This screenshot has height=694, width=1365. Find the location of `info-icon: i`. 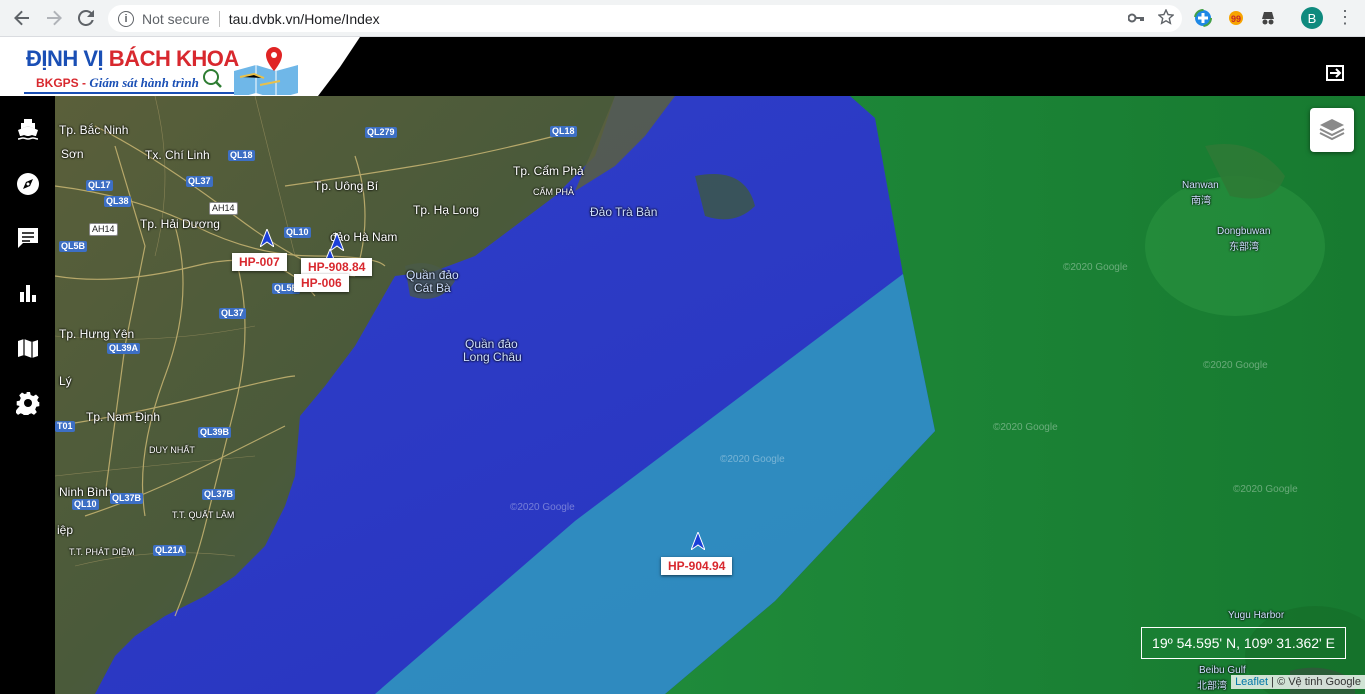

info-icon: i is located at coordinates (126, 18).